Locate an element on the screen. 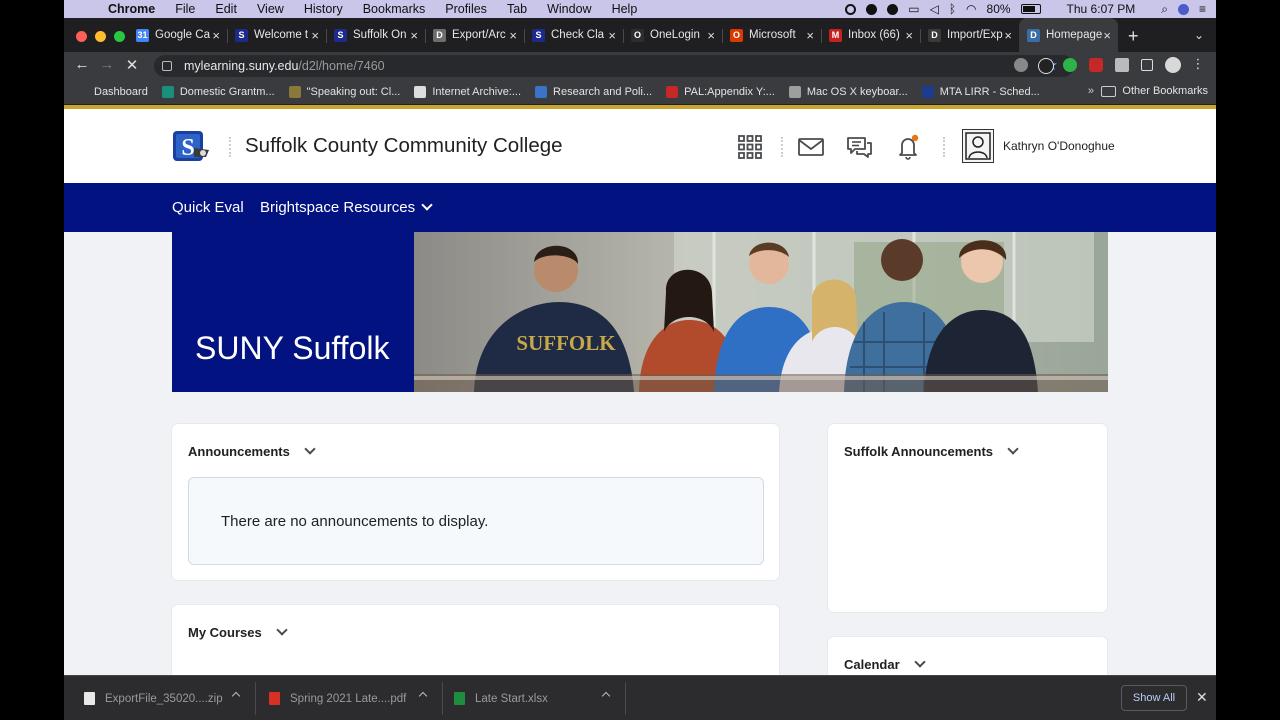 The image size is (1280, 720). browser-tab: S Suffolk On × is located at coordinates (375, 35).